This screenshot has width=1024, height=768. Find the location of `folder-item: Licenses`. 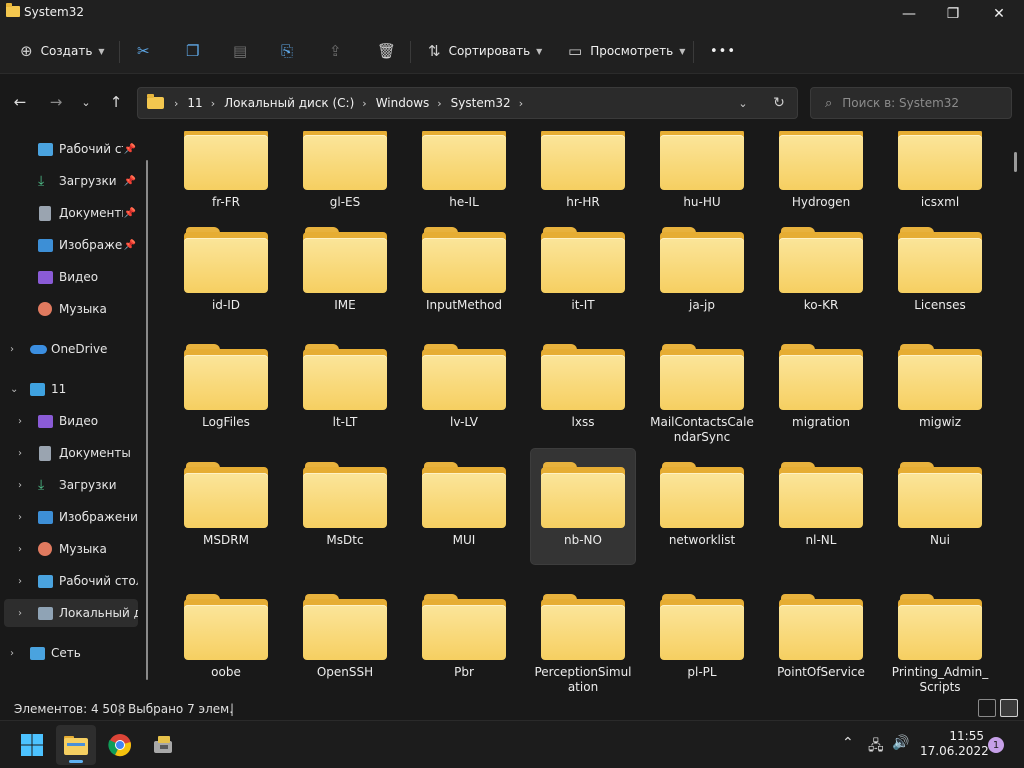

folder-item: Licenses is located at coordinates (940, 271).